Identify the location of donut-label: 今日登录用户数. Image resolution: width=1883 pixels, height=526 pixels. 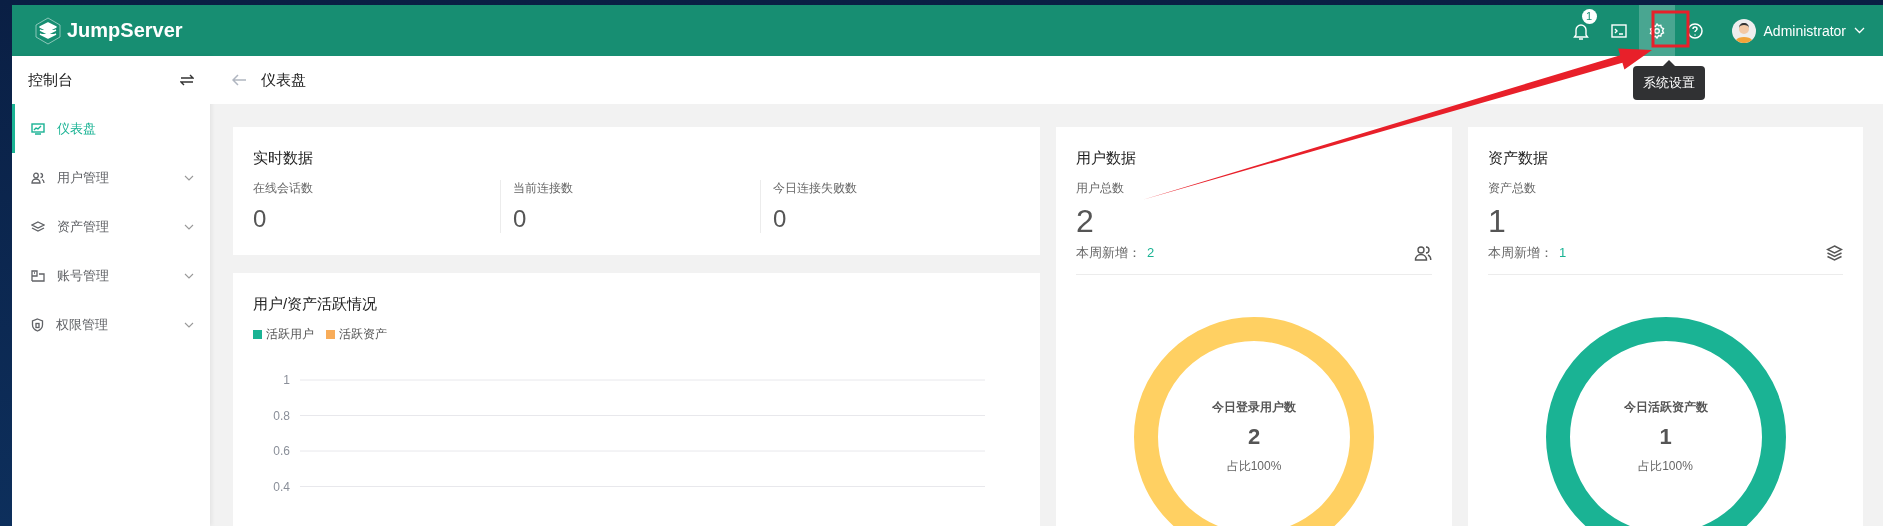
(1254, 407).